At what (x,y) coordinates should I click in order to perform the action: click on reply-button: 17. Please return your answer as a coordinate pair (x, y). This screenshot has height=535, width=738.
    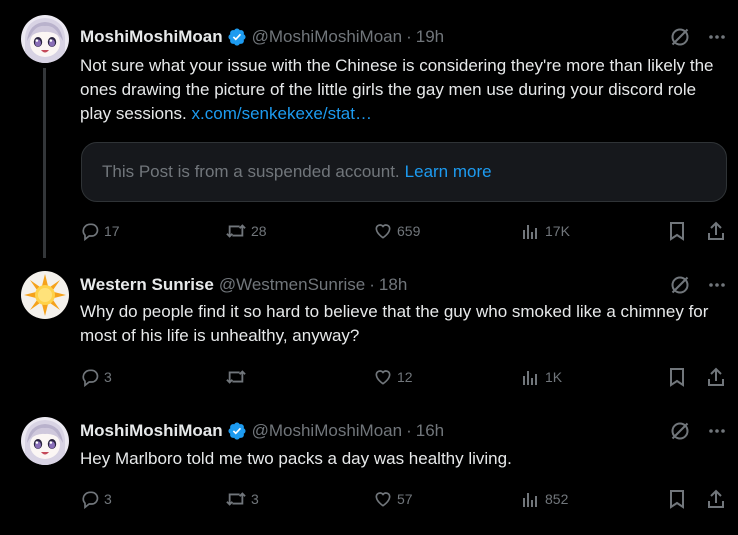
    Looking at the image, I should click on (100, 231).